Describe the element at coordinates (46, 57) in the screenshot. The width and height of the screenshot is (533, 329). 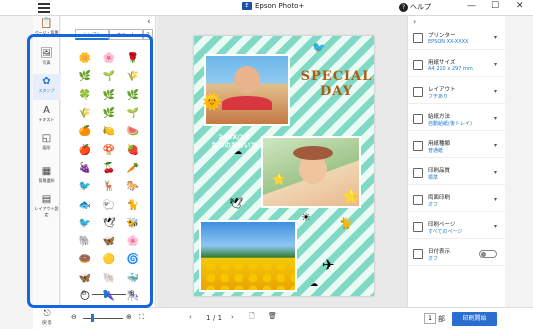
I see `tool-photo: 🖼 写真` at that location.